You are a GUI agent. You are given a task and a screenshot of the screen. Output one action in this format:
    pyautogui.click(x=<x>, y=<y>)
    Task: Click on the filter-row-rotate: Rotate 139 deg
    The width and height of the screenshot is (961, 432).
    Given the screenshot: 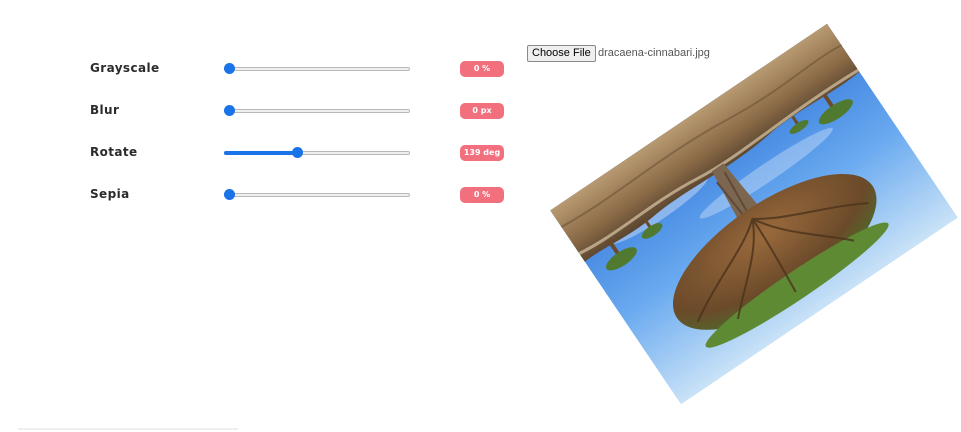 What is the action you would take?
    pyautogui.click(x=260, y=154)
    